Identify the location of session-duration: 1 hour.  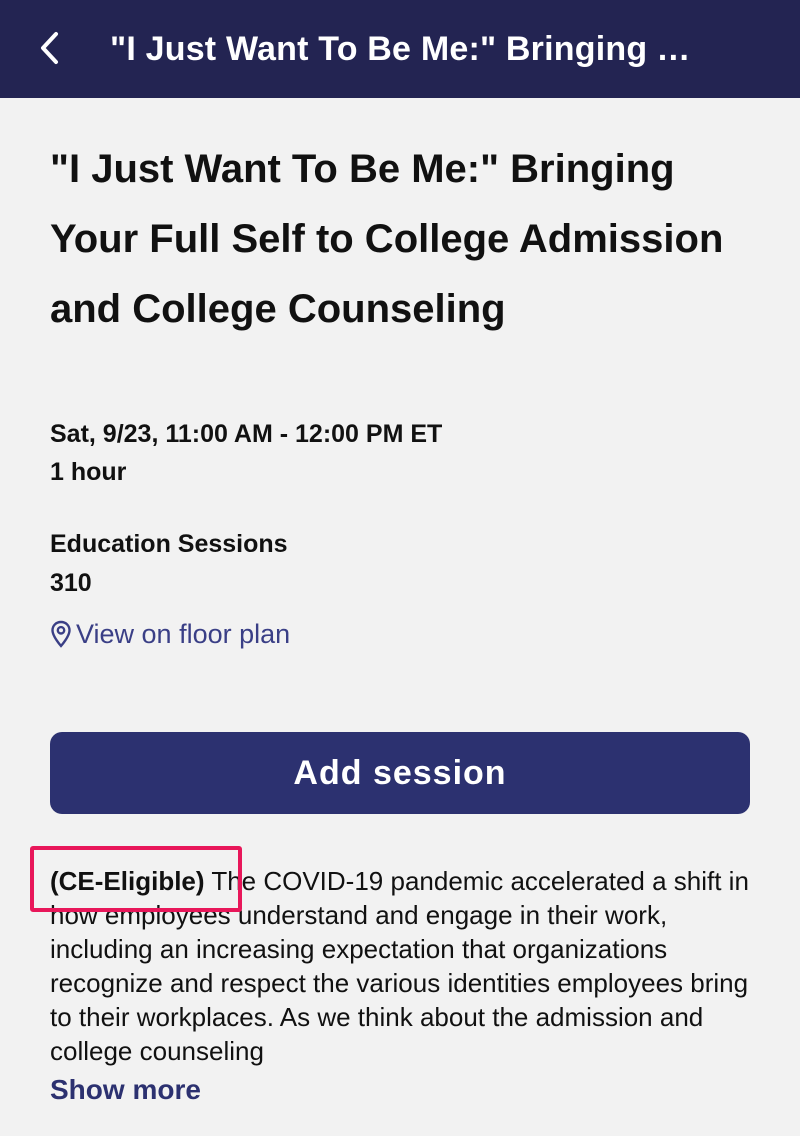
(88, 472).